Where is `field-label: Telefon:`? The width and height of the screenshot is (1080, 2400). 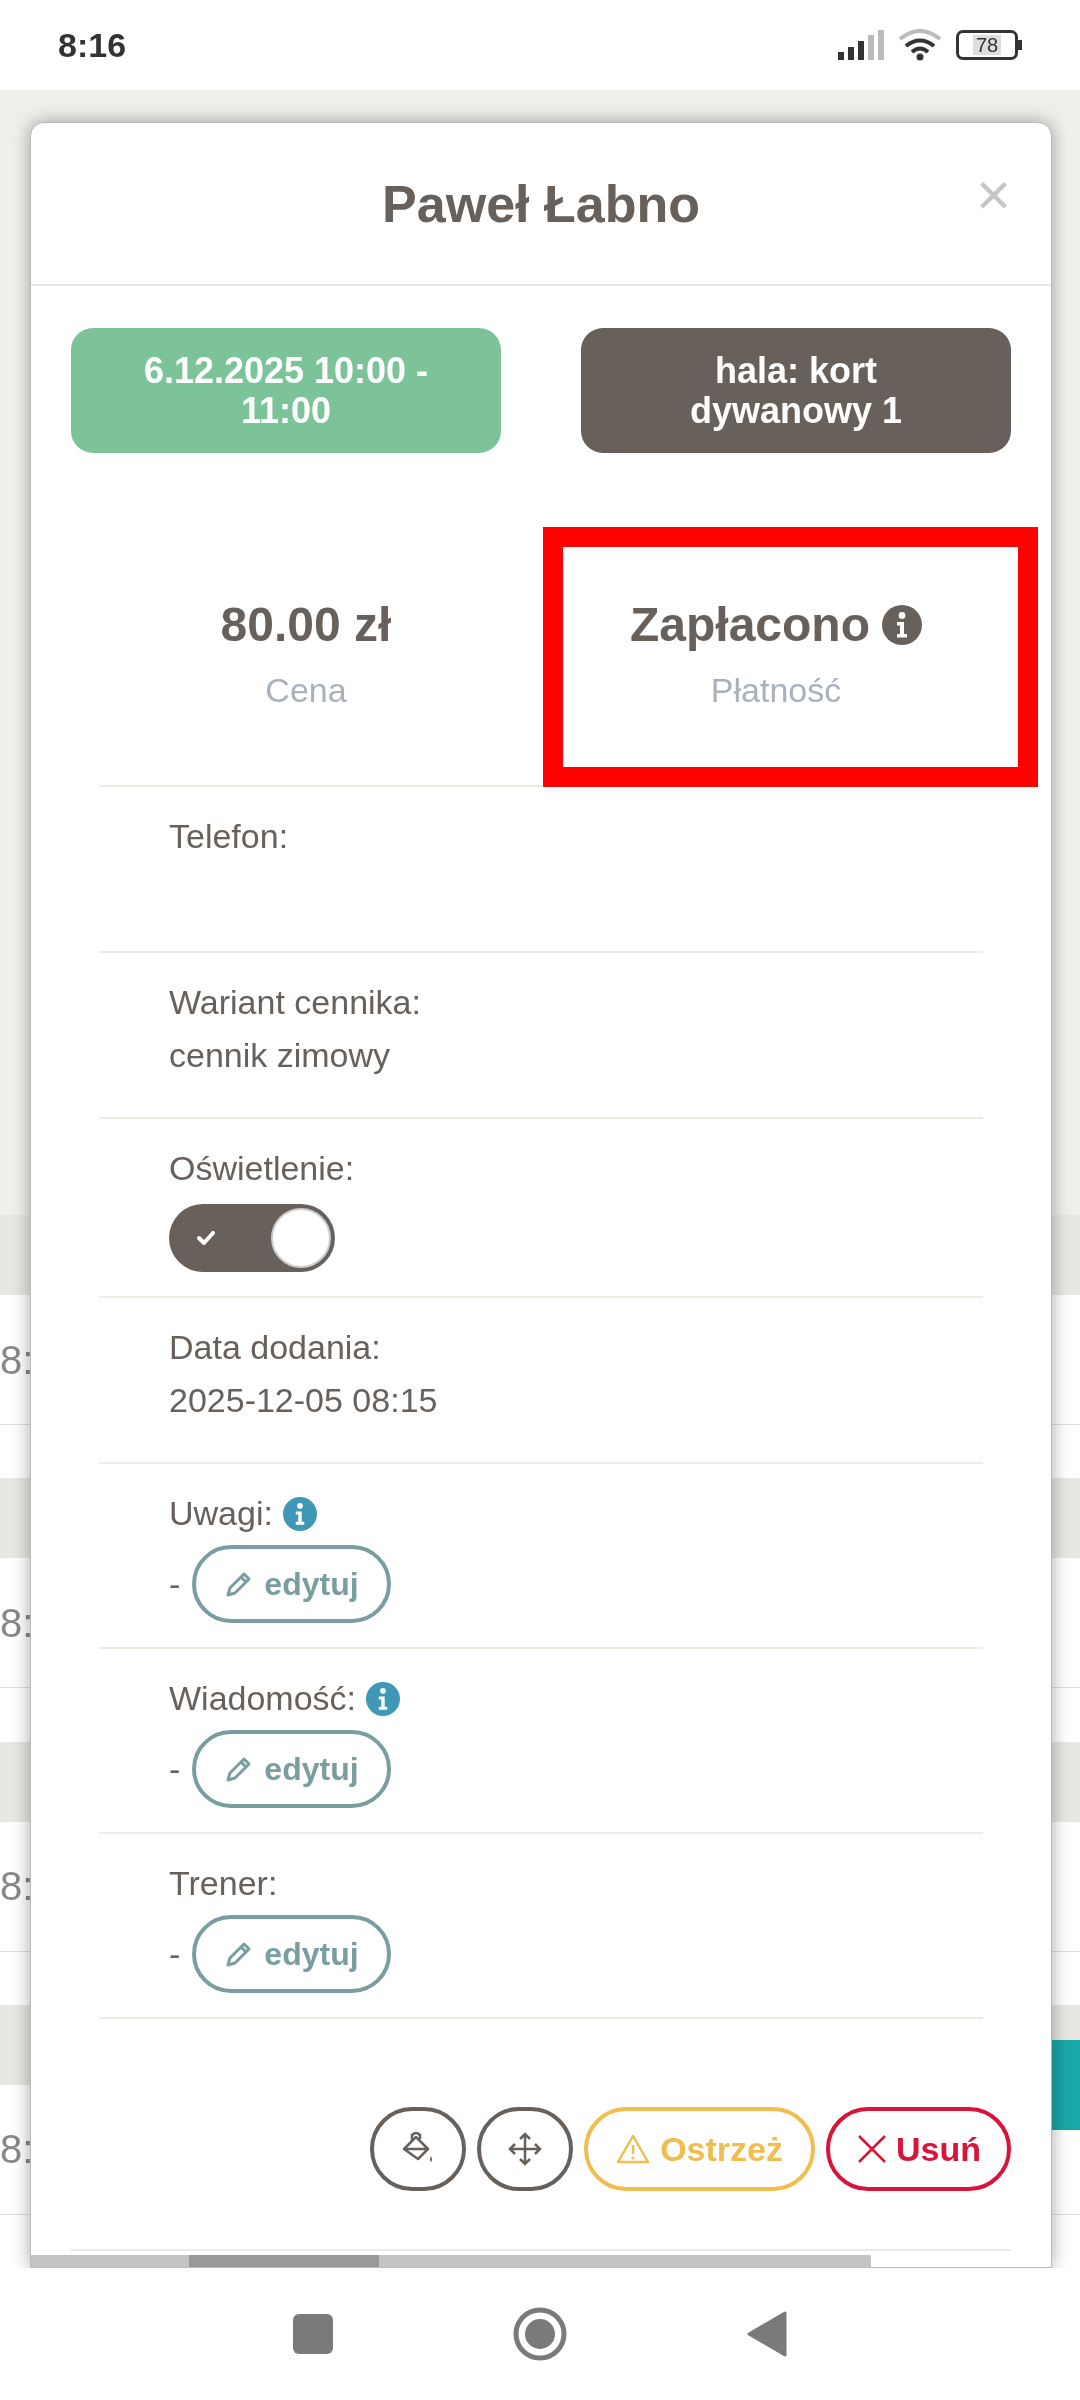 field-label: Telefon: is located at coordinates (229, 836).